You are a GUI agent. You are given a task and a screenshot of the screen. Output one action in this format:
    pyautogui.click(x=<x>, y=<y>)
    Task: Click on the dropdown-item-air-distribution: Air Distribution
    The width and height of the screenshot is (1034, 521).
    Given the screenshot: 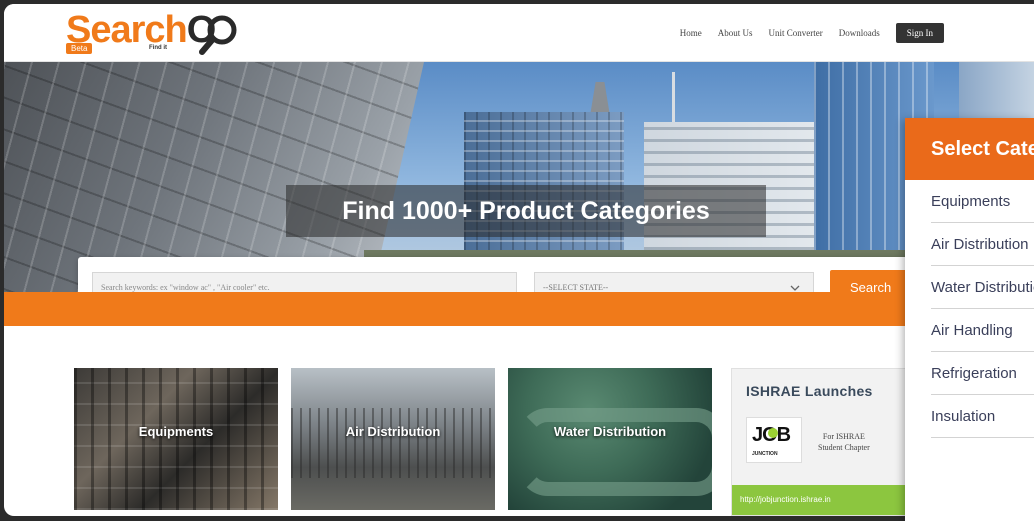 What is the action you would take?
    pyautogui.click(x=982, y=244)
    